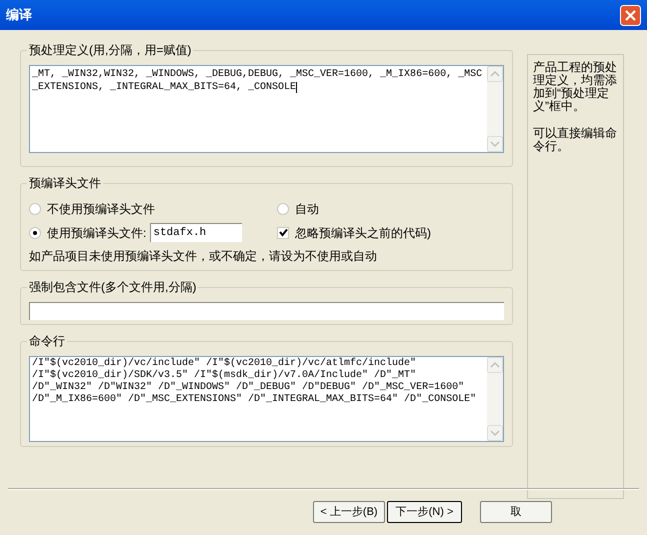 The height and width of the screenshot is (535, 647). Describe the element at coordinates (575, 87) in the screenshot. I see `help-text: 产品工程的预处理定义，均需添加到“预处理定义”框中。` at that location.